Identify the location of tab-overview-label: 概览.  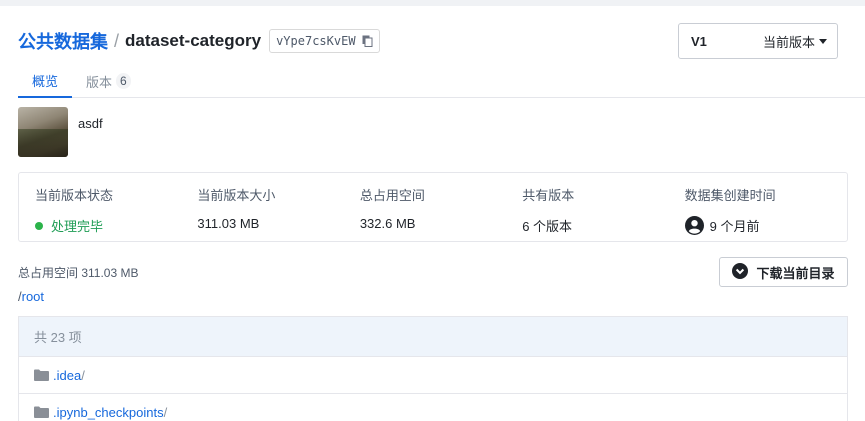
(45, 81).